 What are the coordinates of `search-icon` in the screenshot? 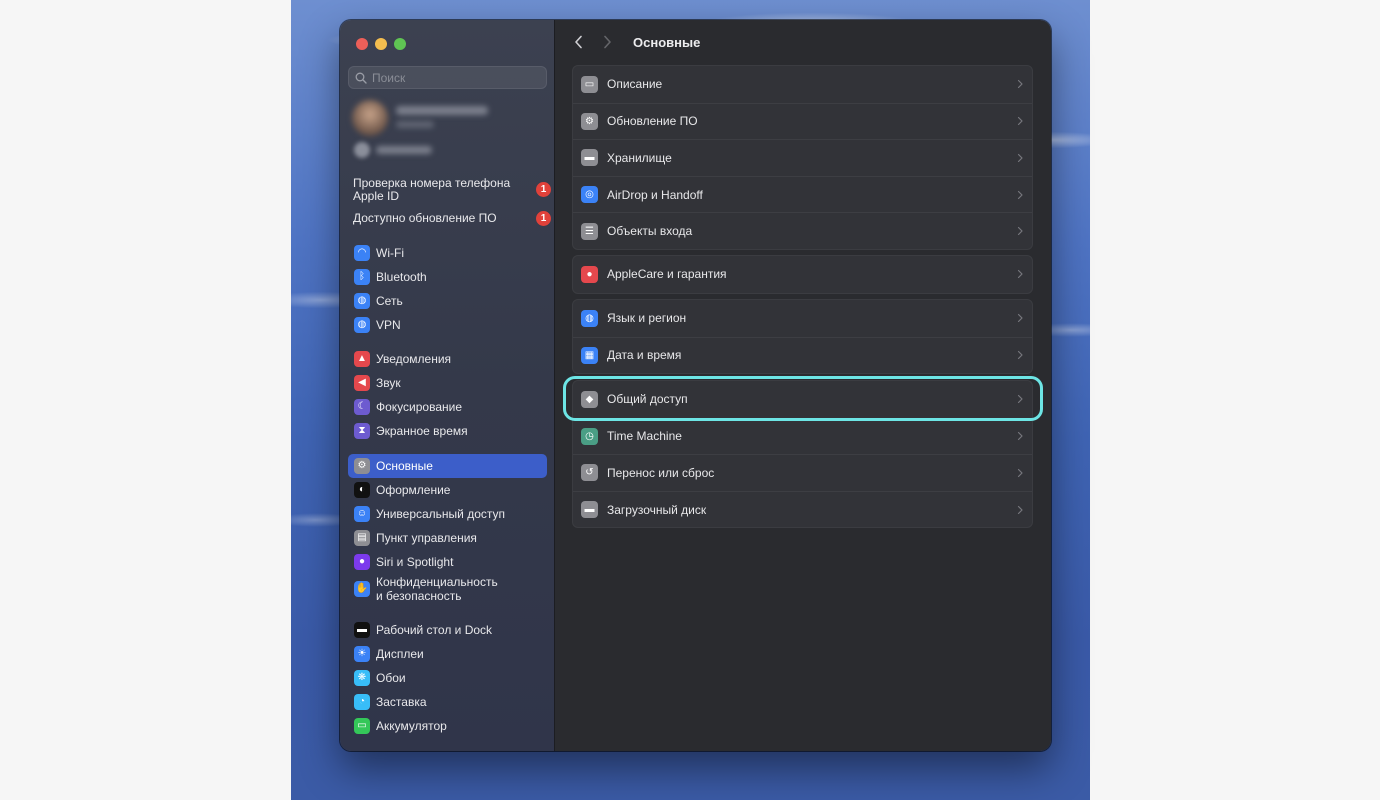 It's located at (361, 78).